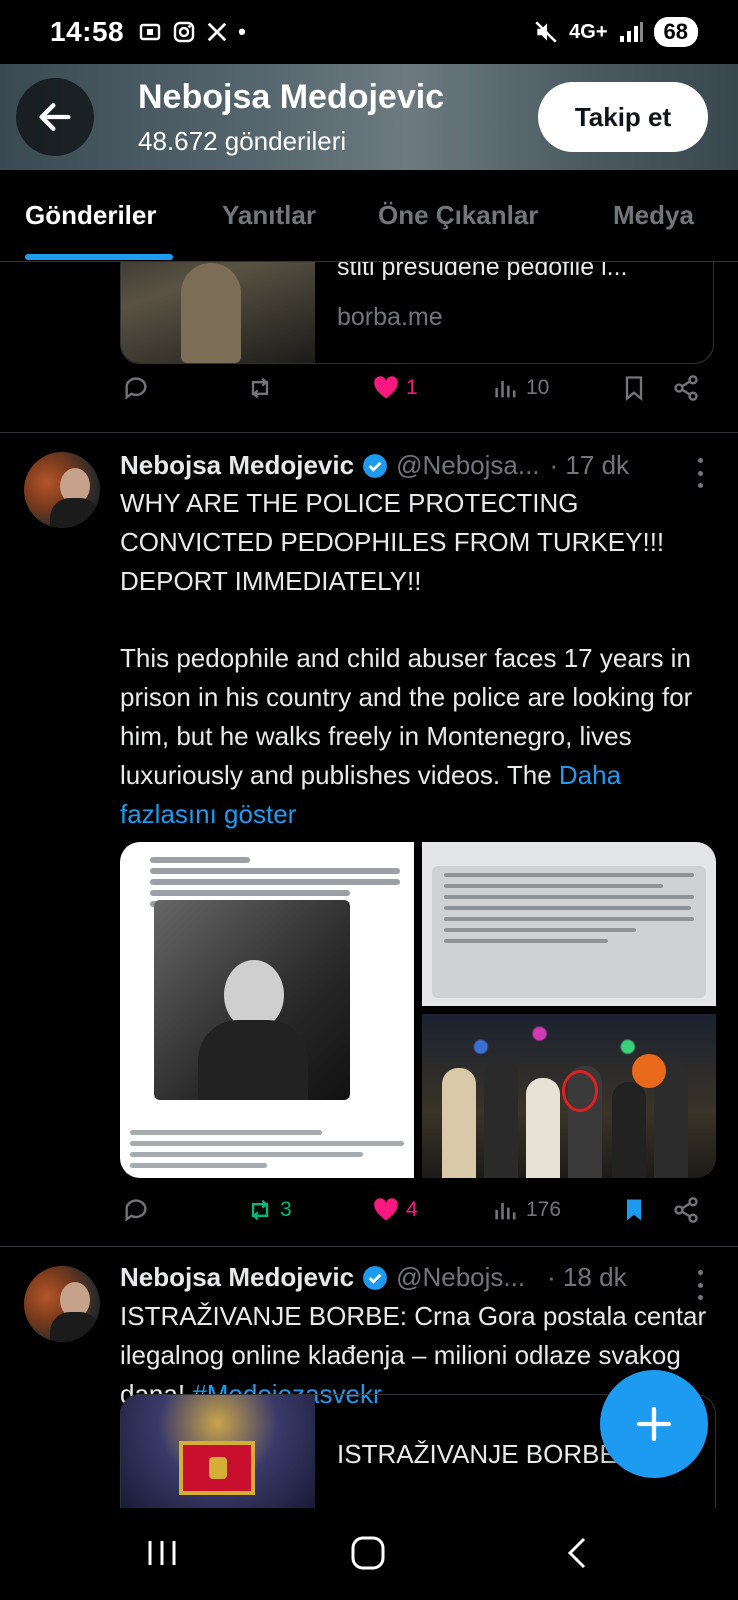 The height and width of the screenshot is (1600, 738). I want to click on posts-count: 48.672 gönderileri, so click(242, 141).